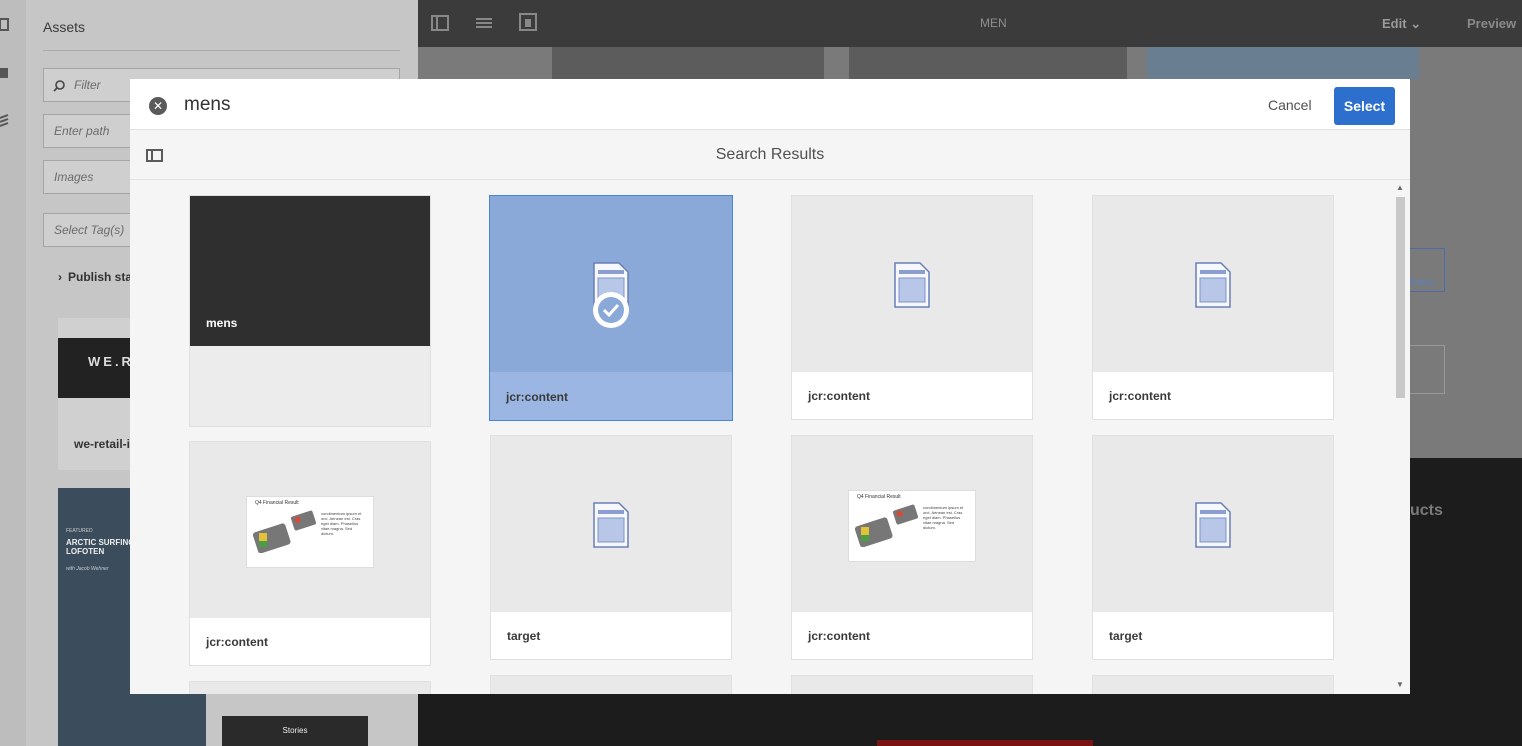 The width and height of the screenshot is (1522, 746). Describe the element at coordinates (1422, 282) in the screenshot. I see `page-button-label: Button` at that location.